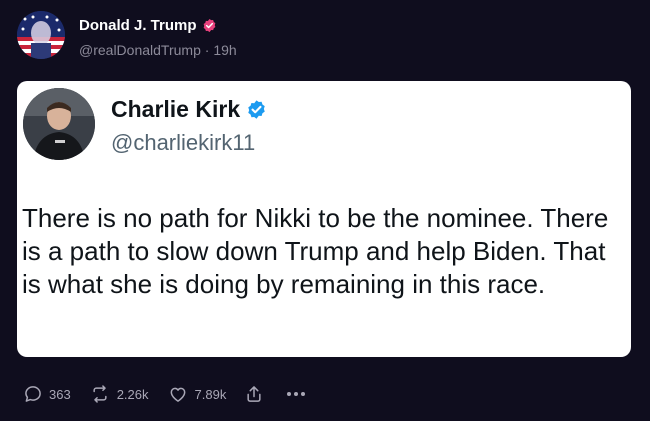  I want to click on reply-count: 363, so click(60, 394).